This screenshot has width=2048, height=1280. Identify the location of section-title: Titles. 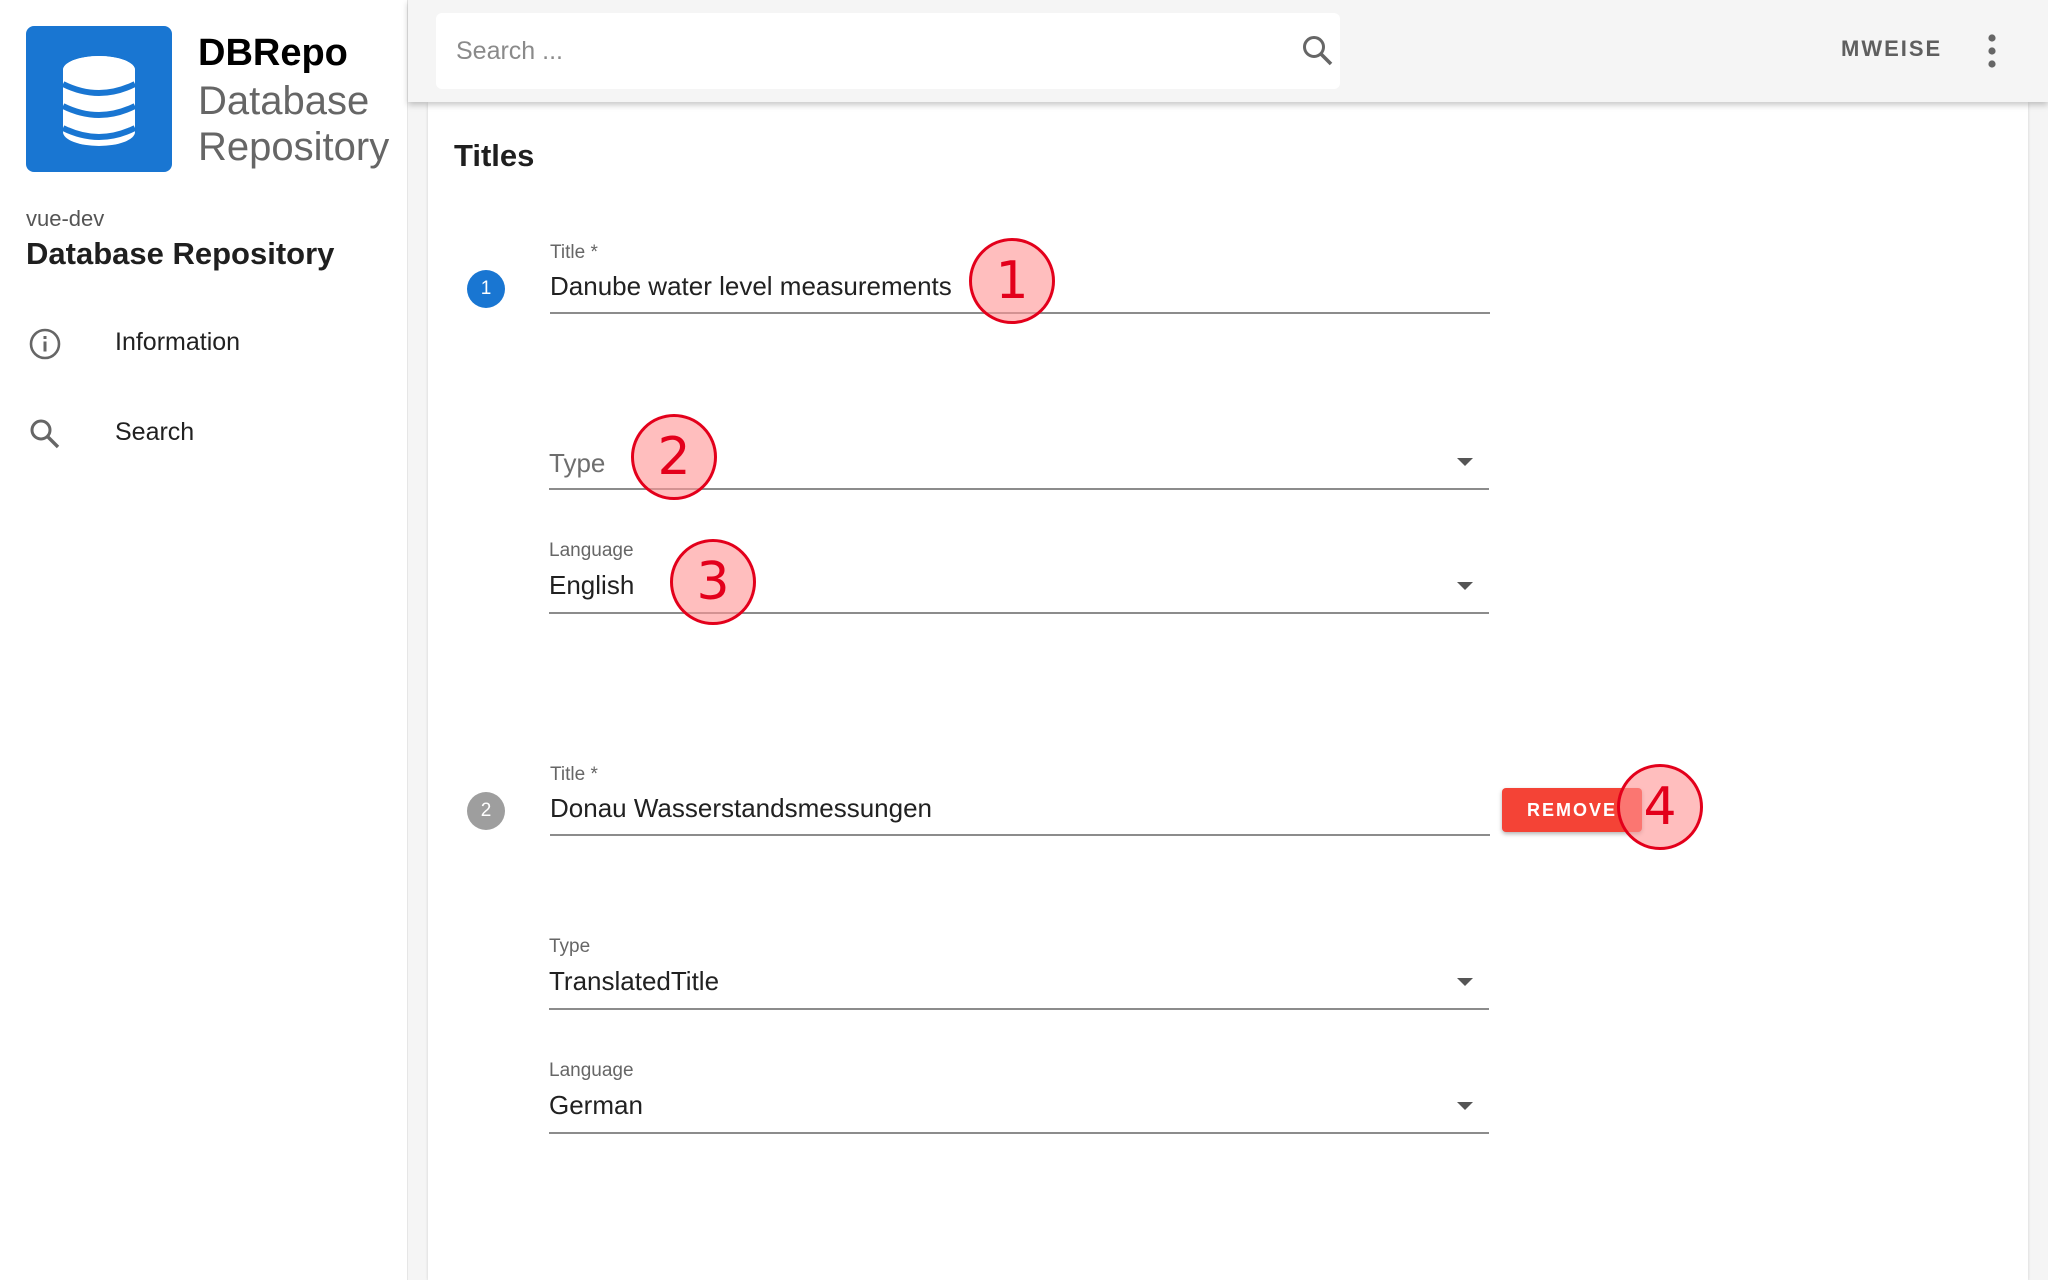
(494, 155).